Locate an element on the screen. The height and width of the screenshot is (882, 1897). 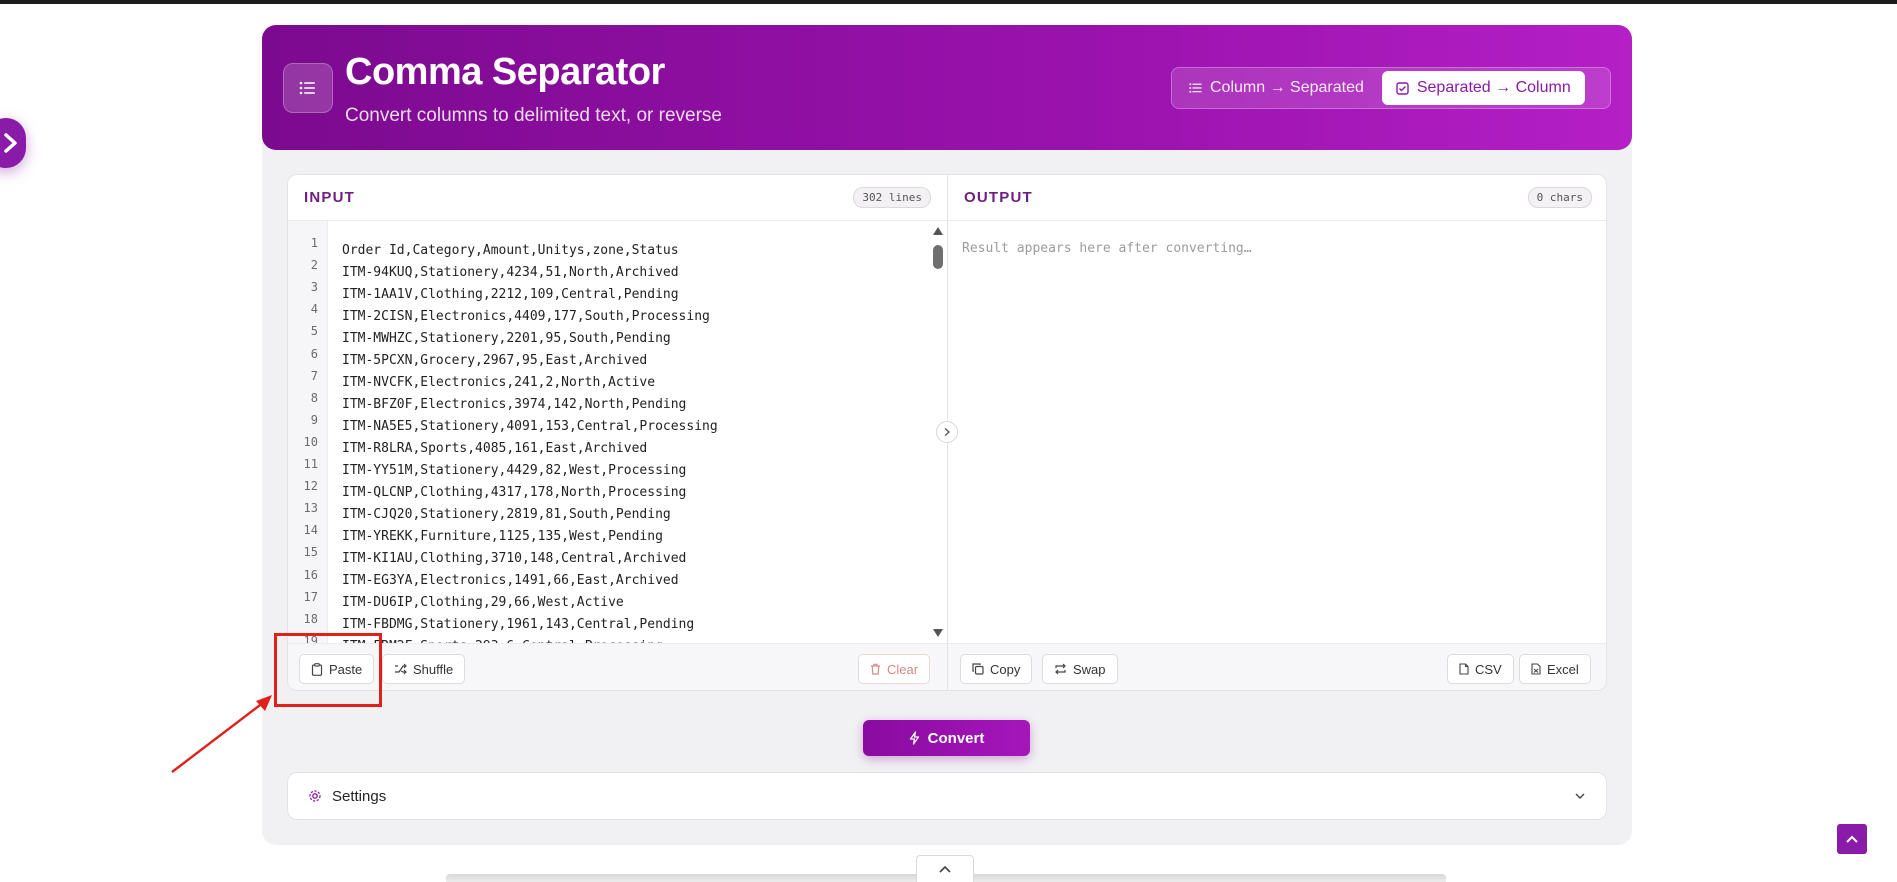
swap-icon is located at coordinates (1060, 669).